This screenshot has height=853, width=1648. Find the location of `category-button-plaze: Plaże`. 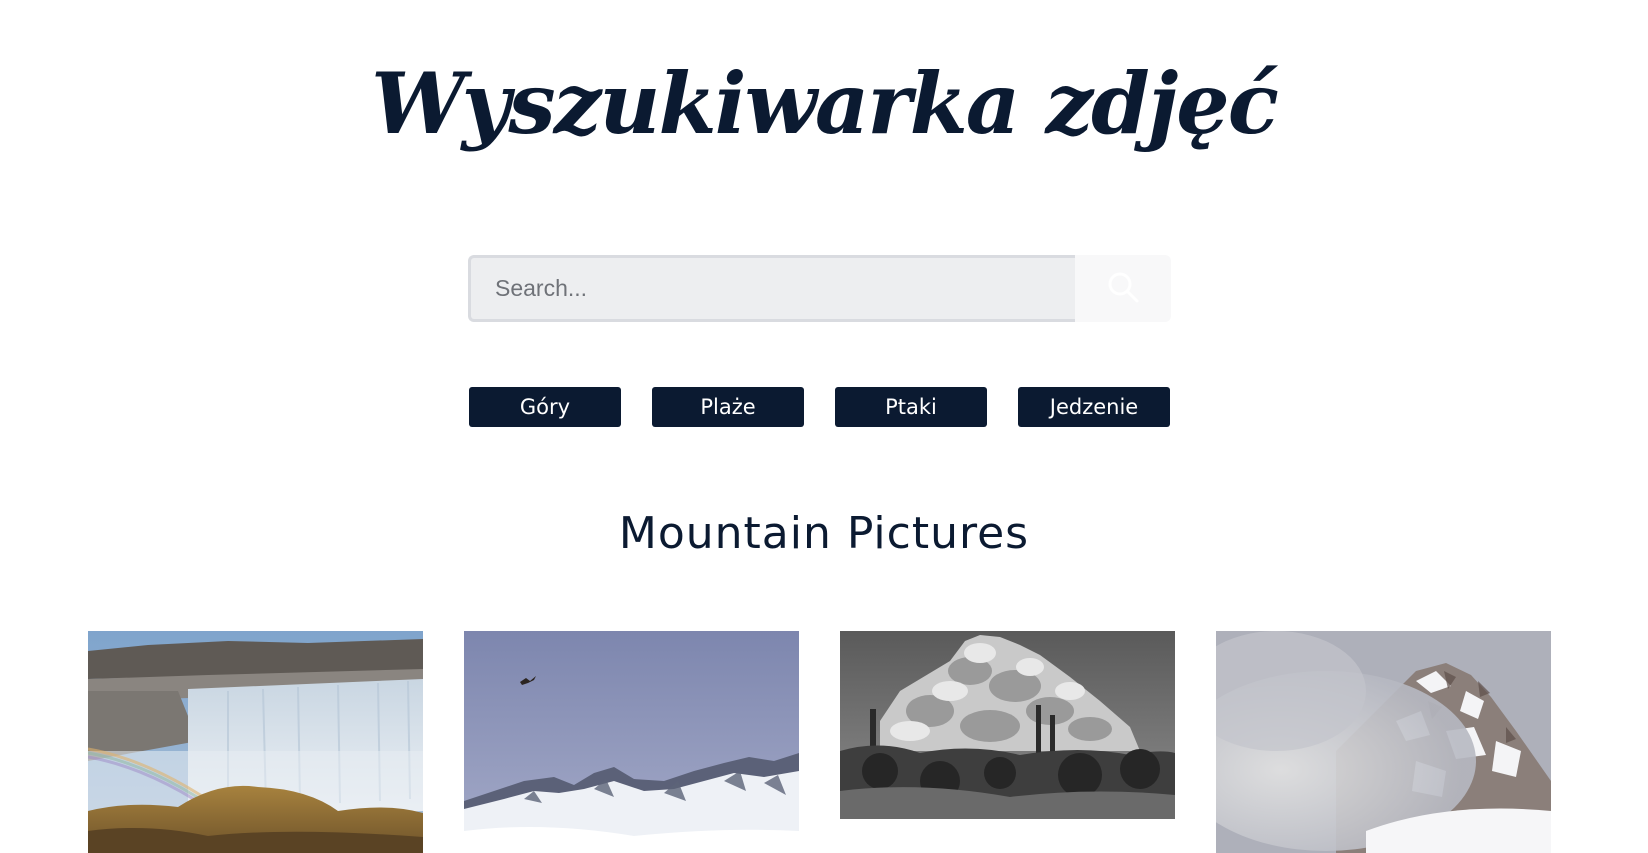

category-button-plaze: Plaże is located at coordinates (728, 407).